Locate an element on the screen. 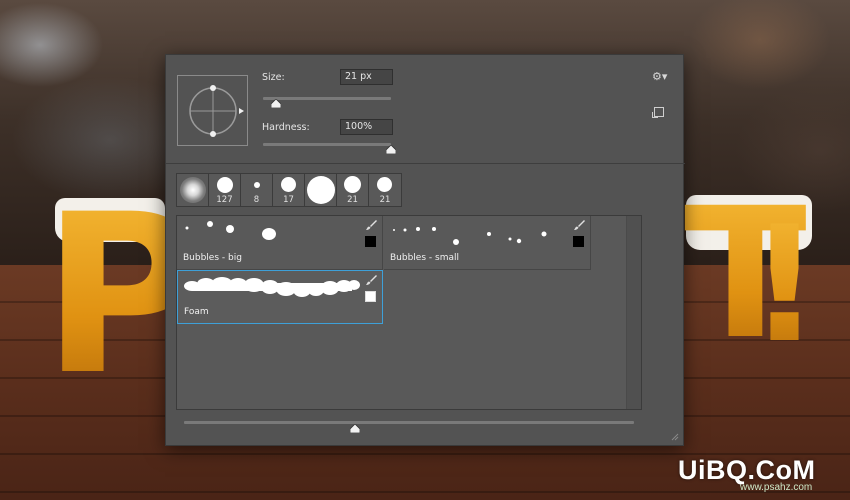 Image resolution: width=850 pixels, height=500 pixels. hardness-input: 100% is located at coordinates (366, 127).